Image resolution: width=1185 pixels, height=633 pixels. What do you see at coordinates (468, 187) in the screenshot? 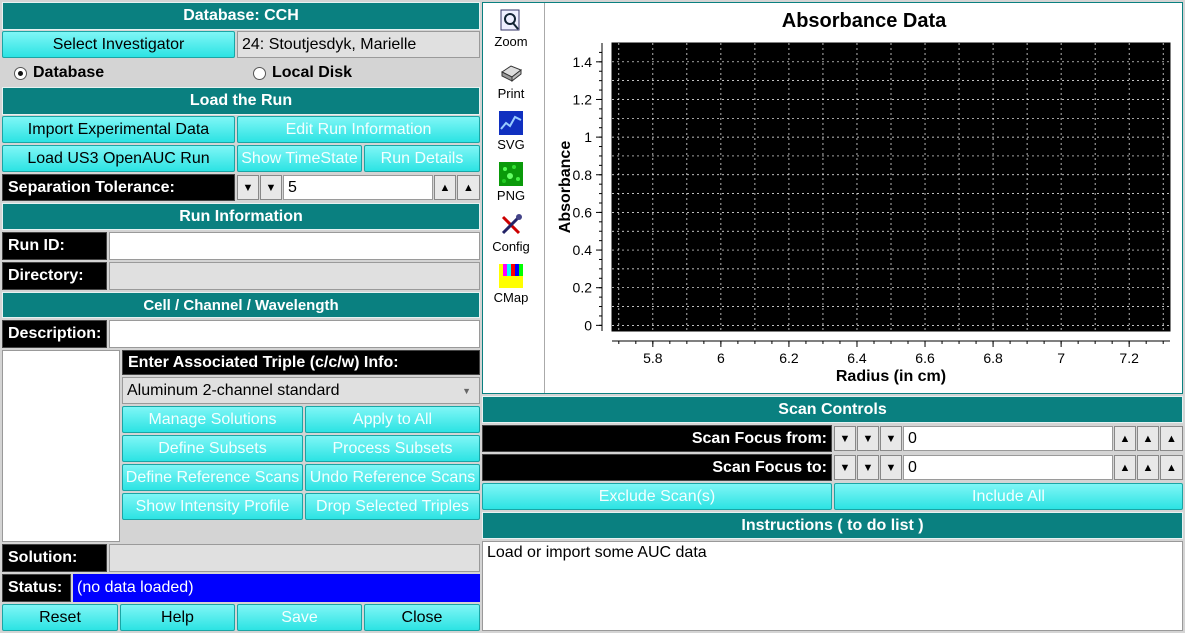
I see `double-up-arrow-icon: ▲` at bounding box center [468, 187].